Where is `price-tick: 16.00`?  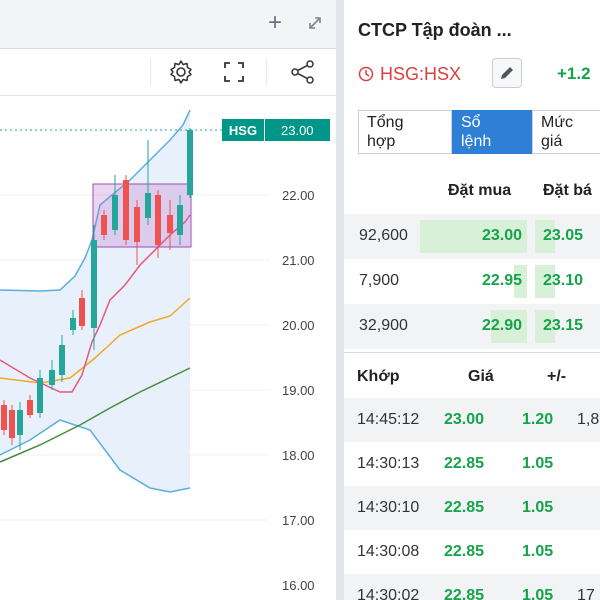 price-tick: 16.00 is located at coordinates (298, 585).